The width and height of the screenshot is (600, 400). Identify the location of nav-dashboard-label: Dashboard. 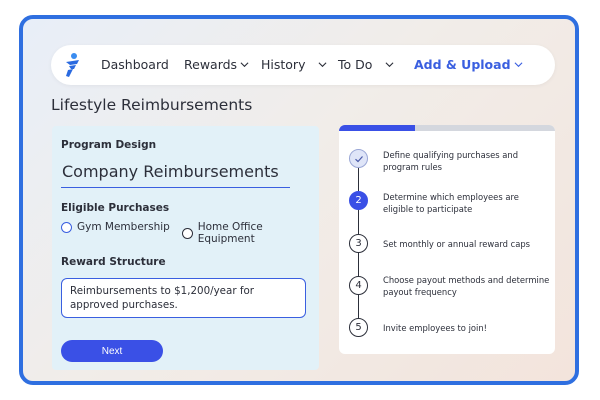
(135, 64).